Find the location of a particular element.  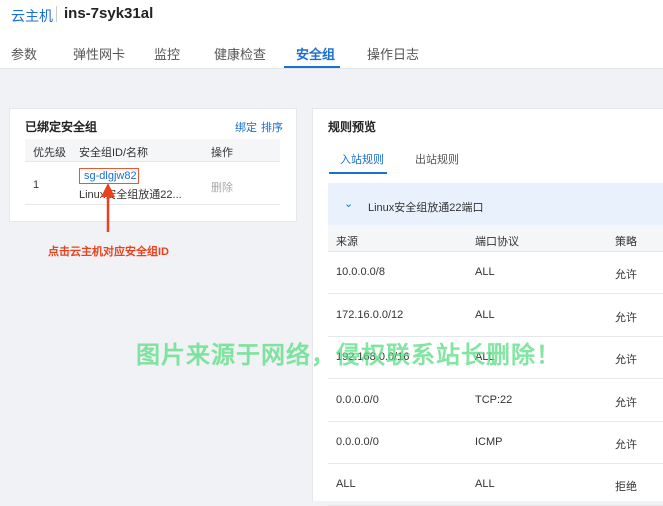

breadcrumb-root: 云主机 is located at coordinates (32, 16).